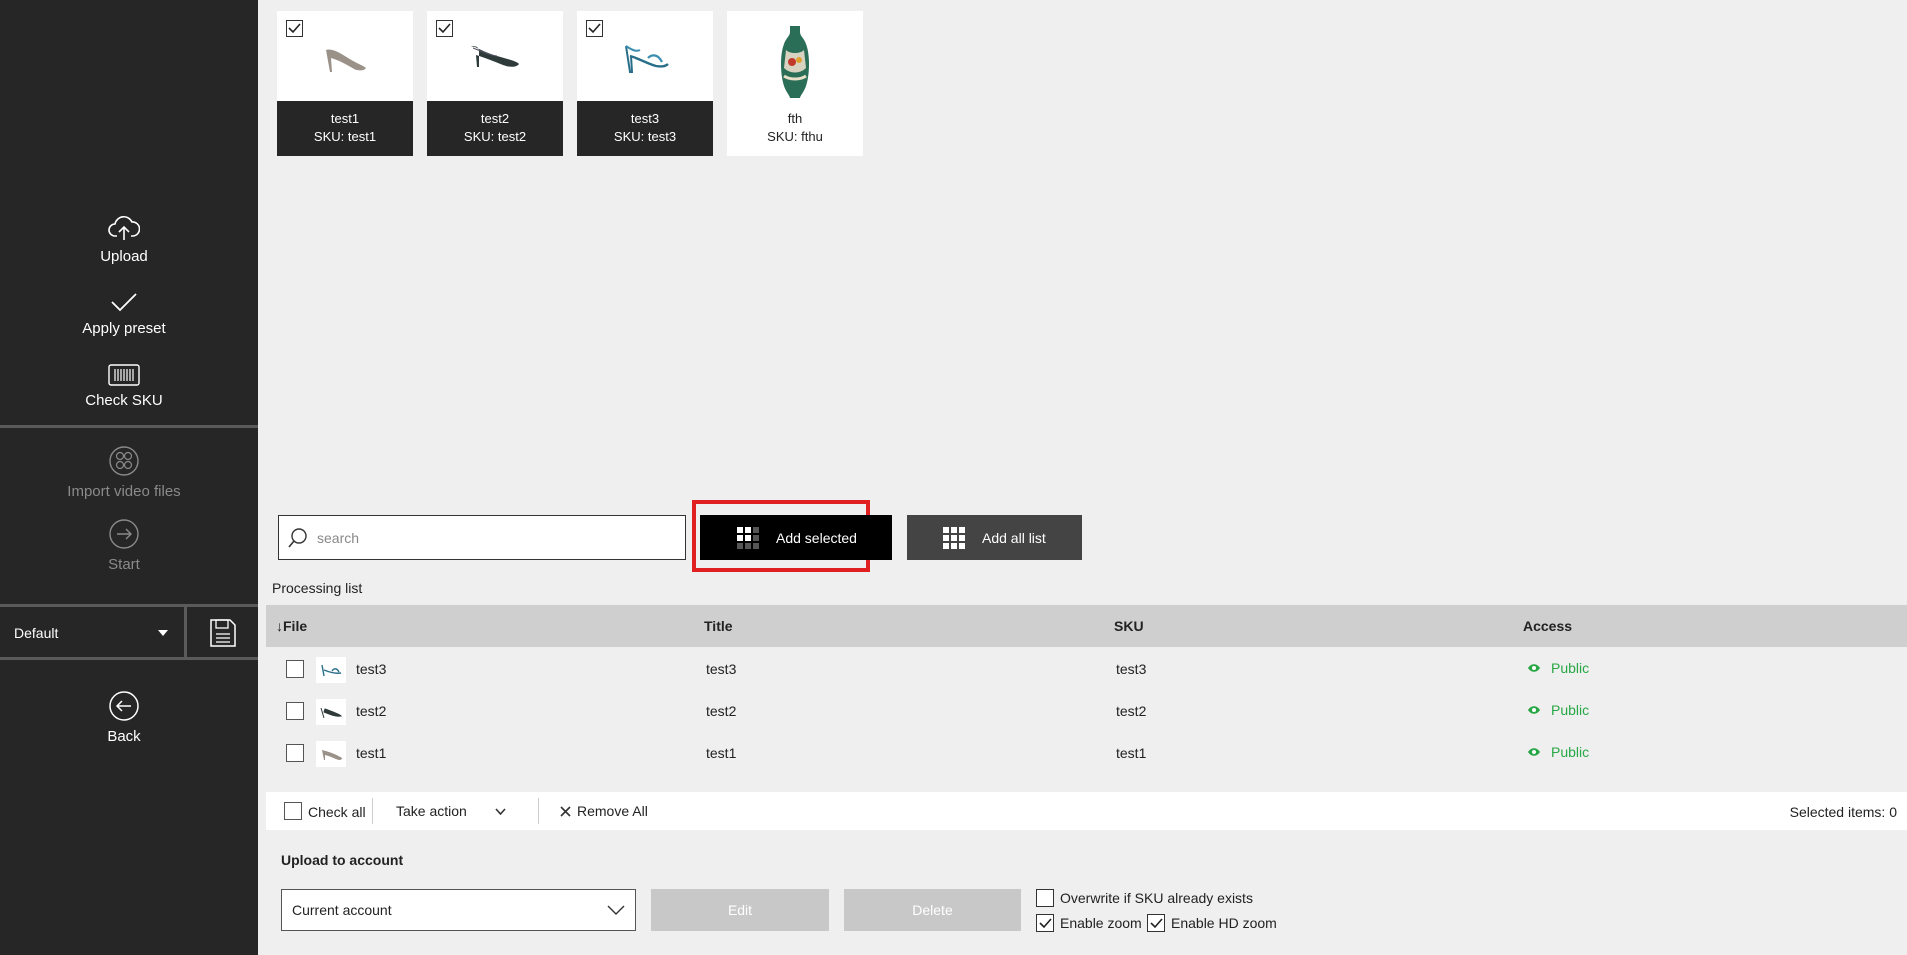  I want to click on product-card: test2 SKU: test2, so click(495, 83).